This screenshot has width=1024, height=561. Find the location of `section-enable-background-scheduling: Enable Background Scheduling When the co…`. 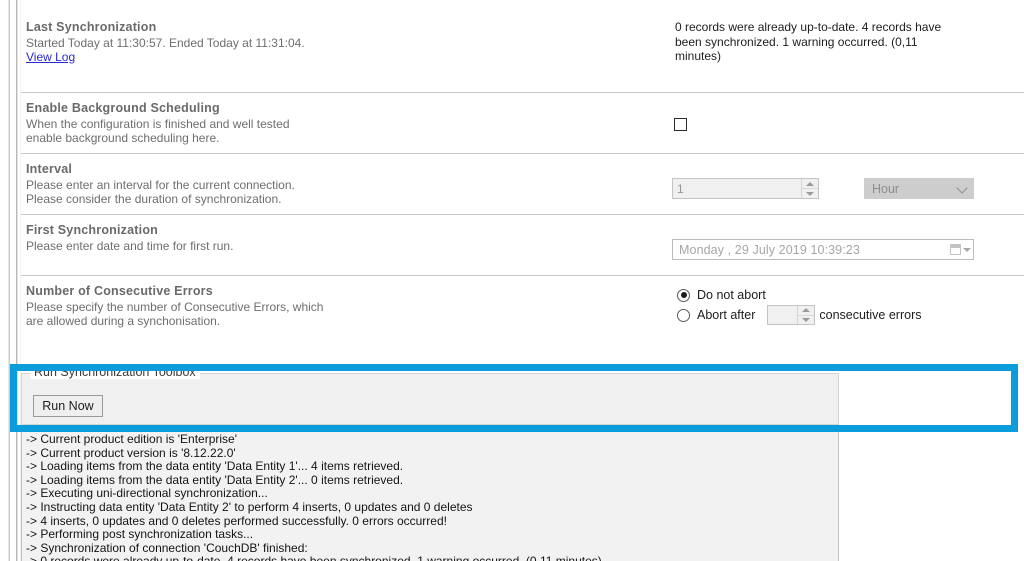

section-enable-background-scheduling: Enable Background Scheduling When the co… is located at coordinates (522, 122).